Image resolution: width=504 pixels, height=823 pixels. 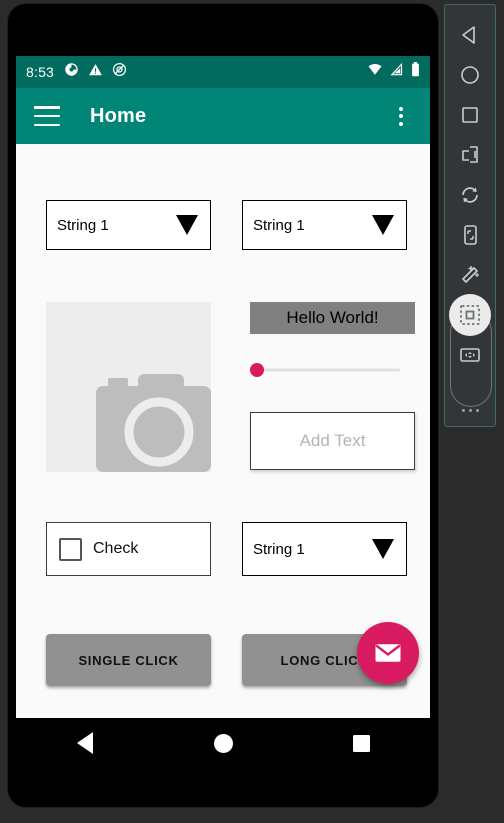 What do you see at coordinates (223, 72) in the screenshot?
I see `status-bar: 8:53` at bounding box center [223, 72].